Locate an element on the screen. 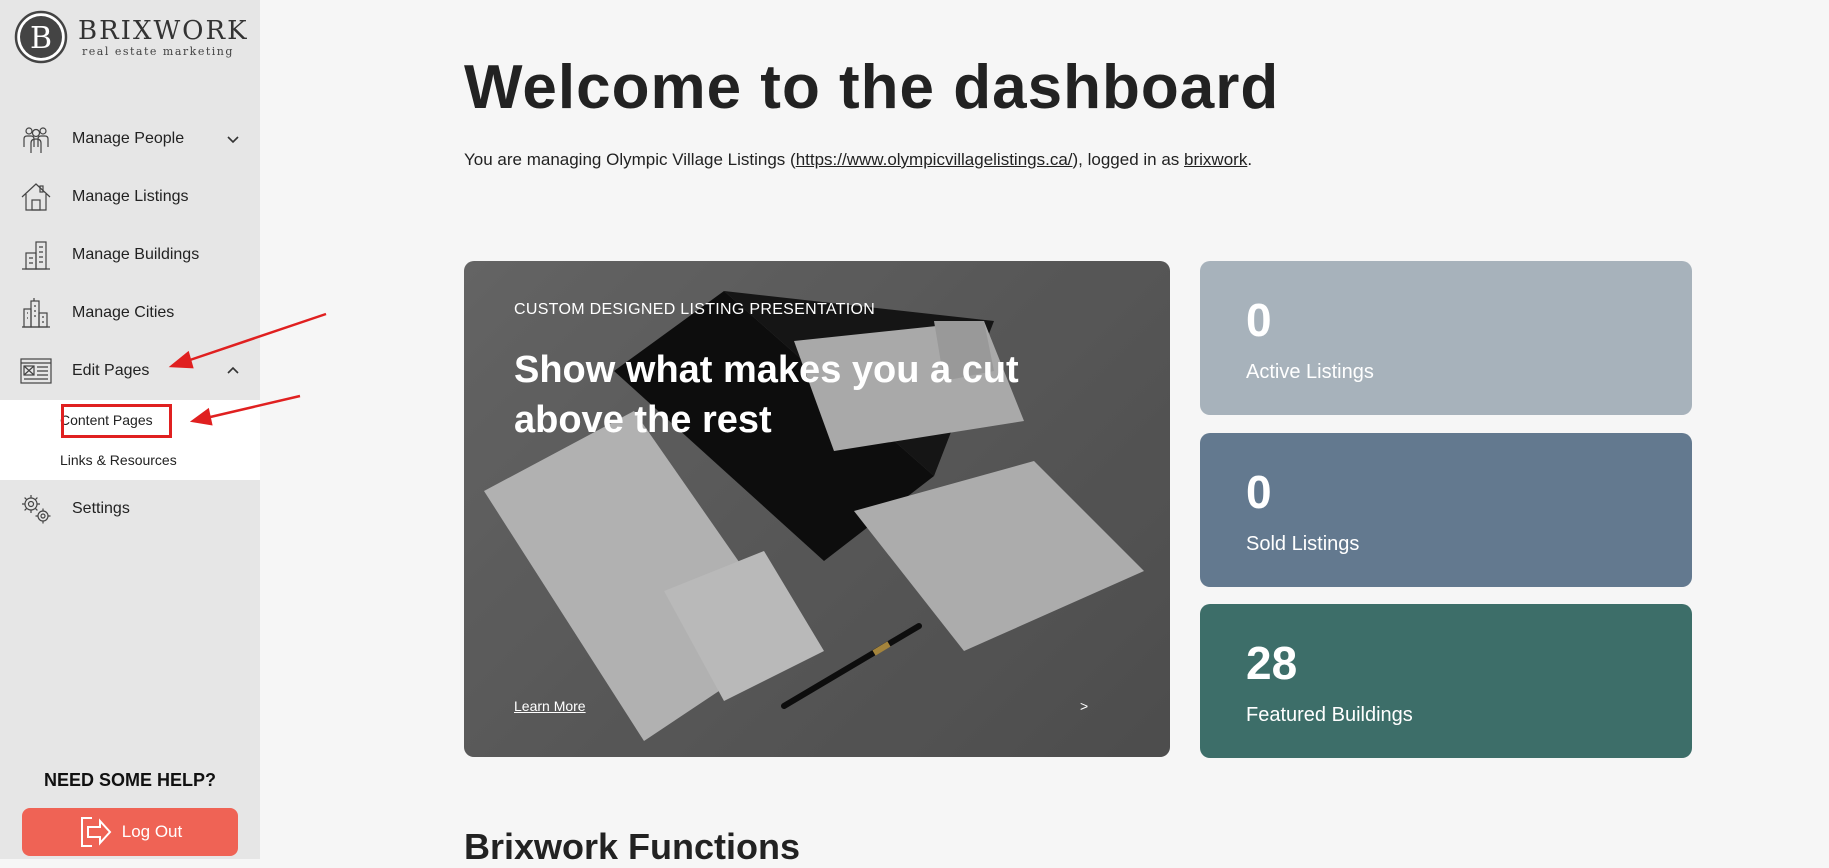 The image size is (1829, 868). logout-button: Log Out is located at coordinates (130, 832).